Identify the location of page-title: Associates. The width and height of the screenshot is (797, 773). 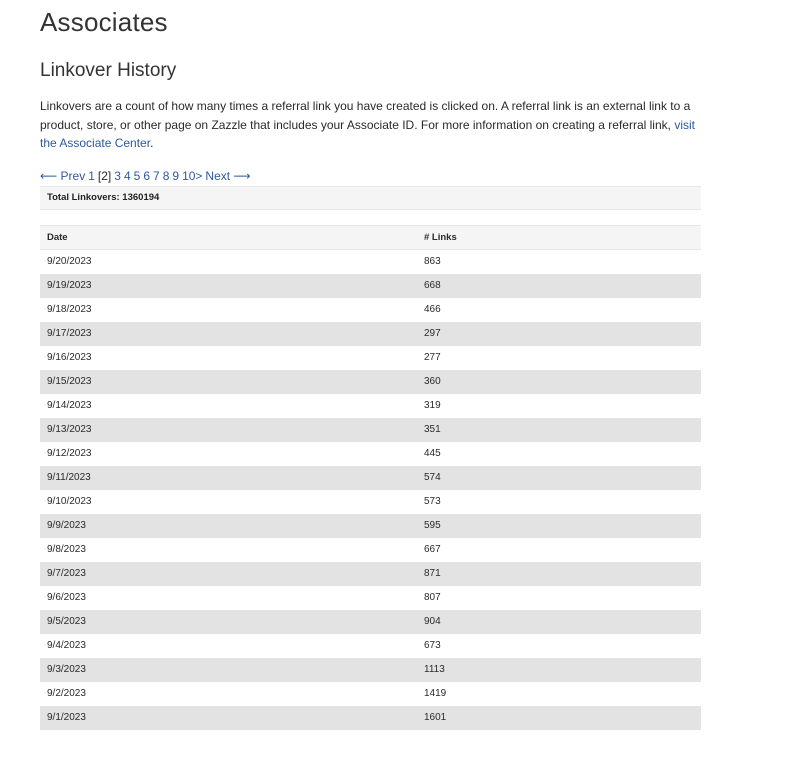
(104, 22).